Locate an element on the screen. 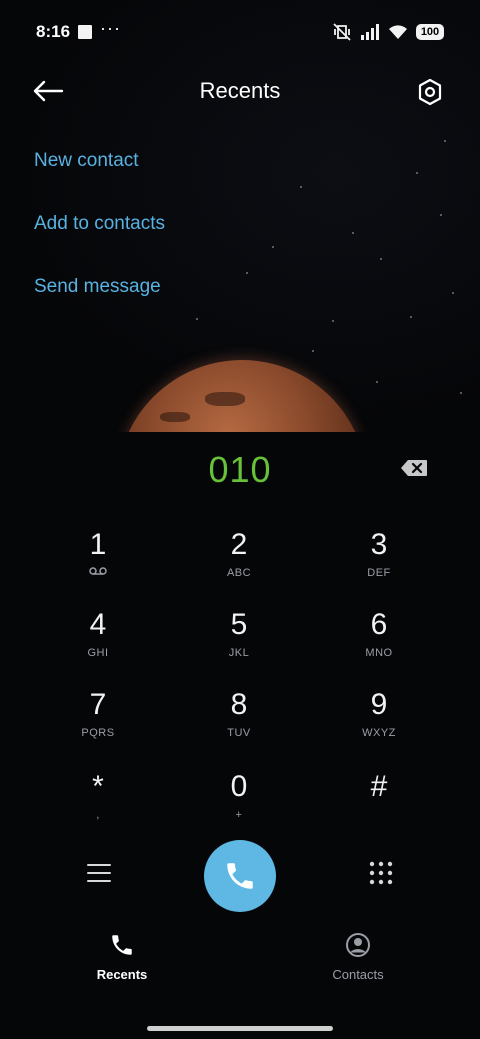  key-letters: TUV is located at coordinates (239, 733).